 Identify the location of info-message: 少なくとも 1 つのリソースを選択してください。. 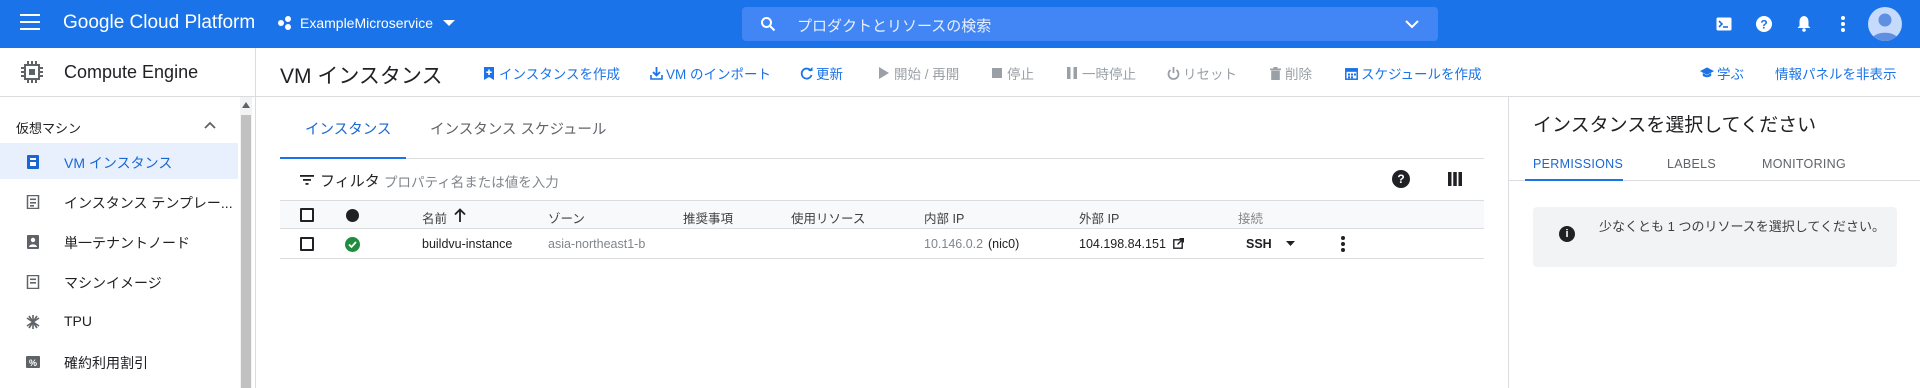
(1742, 226).